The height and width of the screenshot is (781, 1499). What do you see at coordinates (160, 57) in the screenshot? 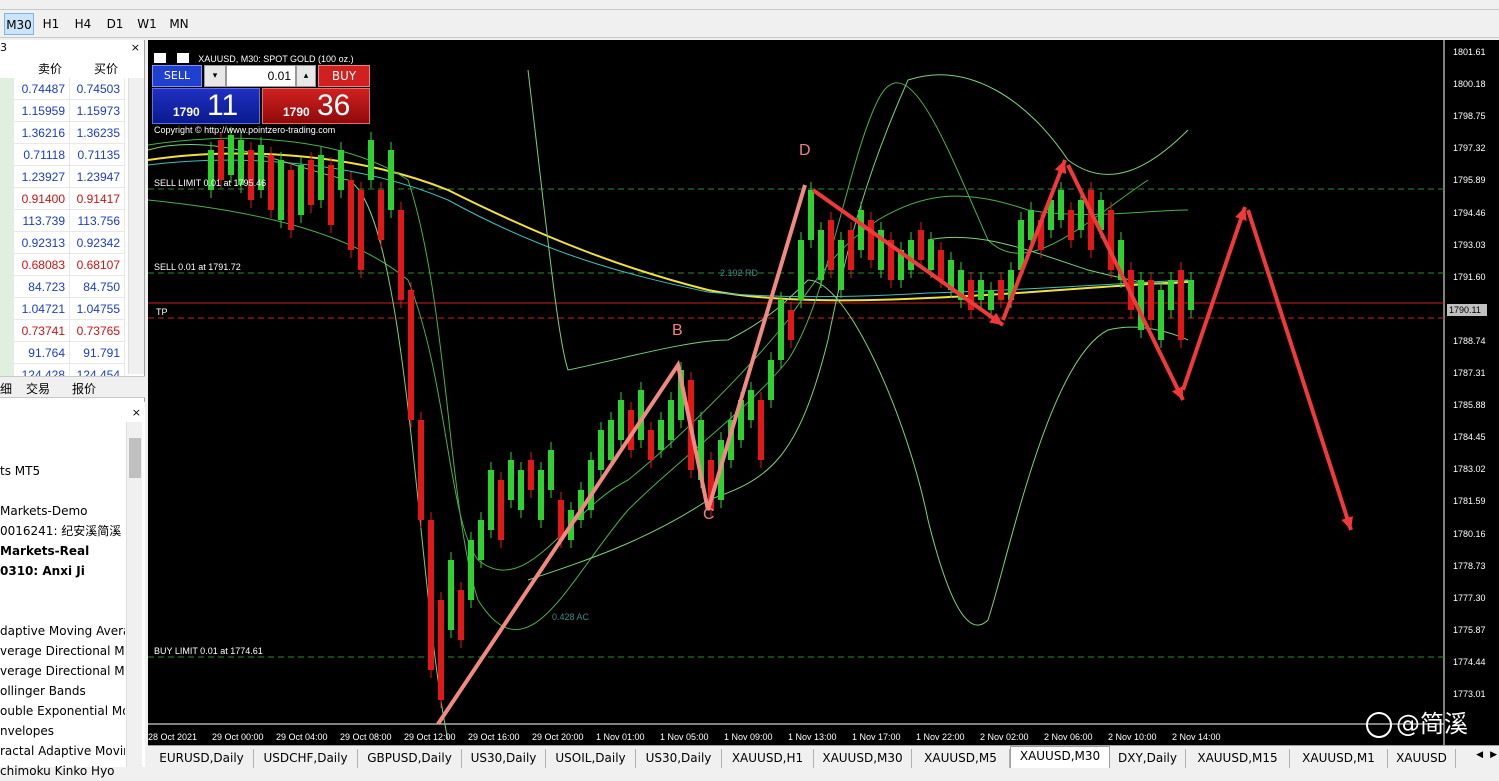
I see `chart-properties-icon` at bounding box center [160, 57].